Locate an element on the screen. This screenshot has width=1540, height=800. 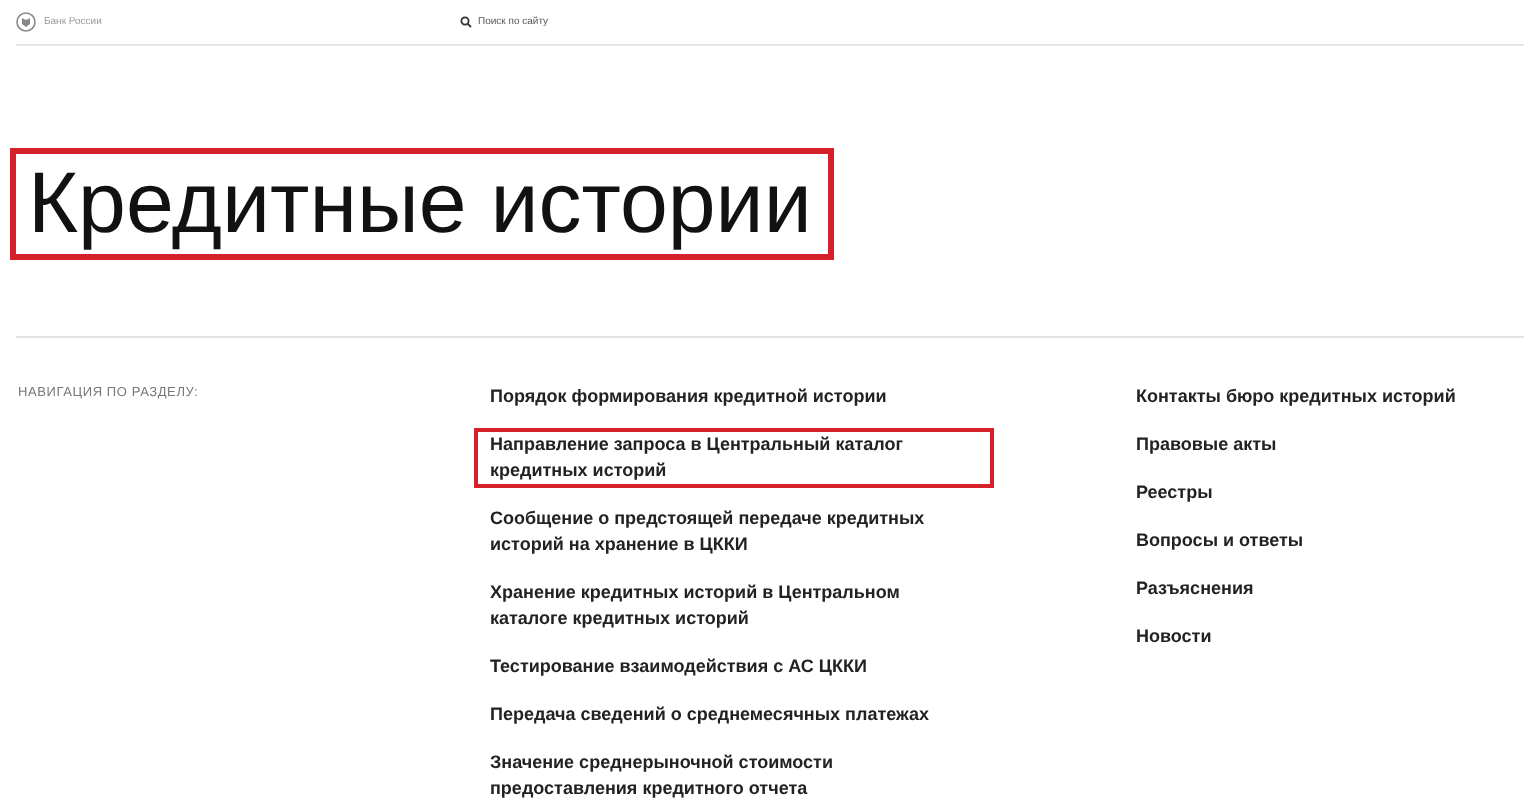
nav-link: Новости is located at coordinates (1296, 637).